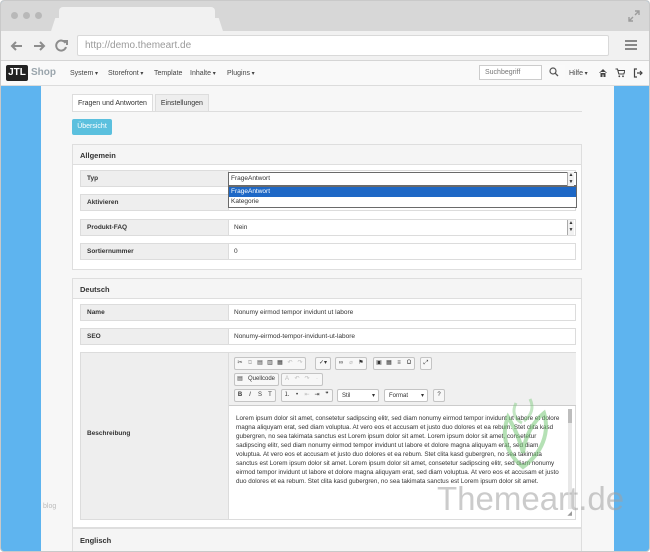 Image resolution: width=650 pixels, height=552 pixels. I want to click on overview-button: Übersicht, so click(92, 127).